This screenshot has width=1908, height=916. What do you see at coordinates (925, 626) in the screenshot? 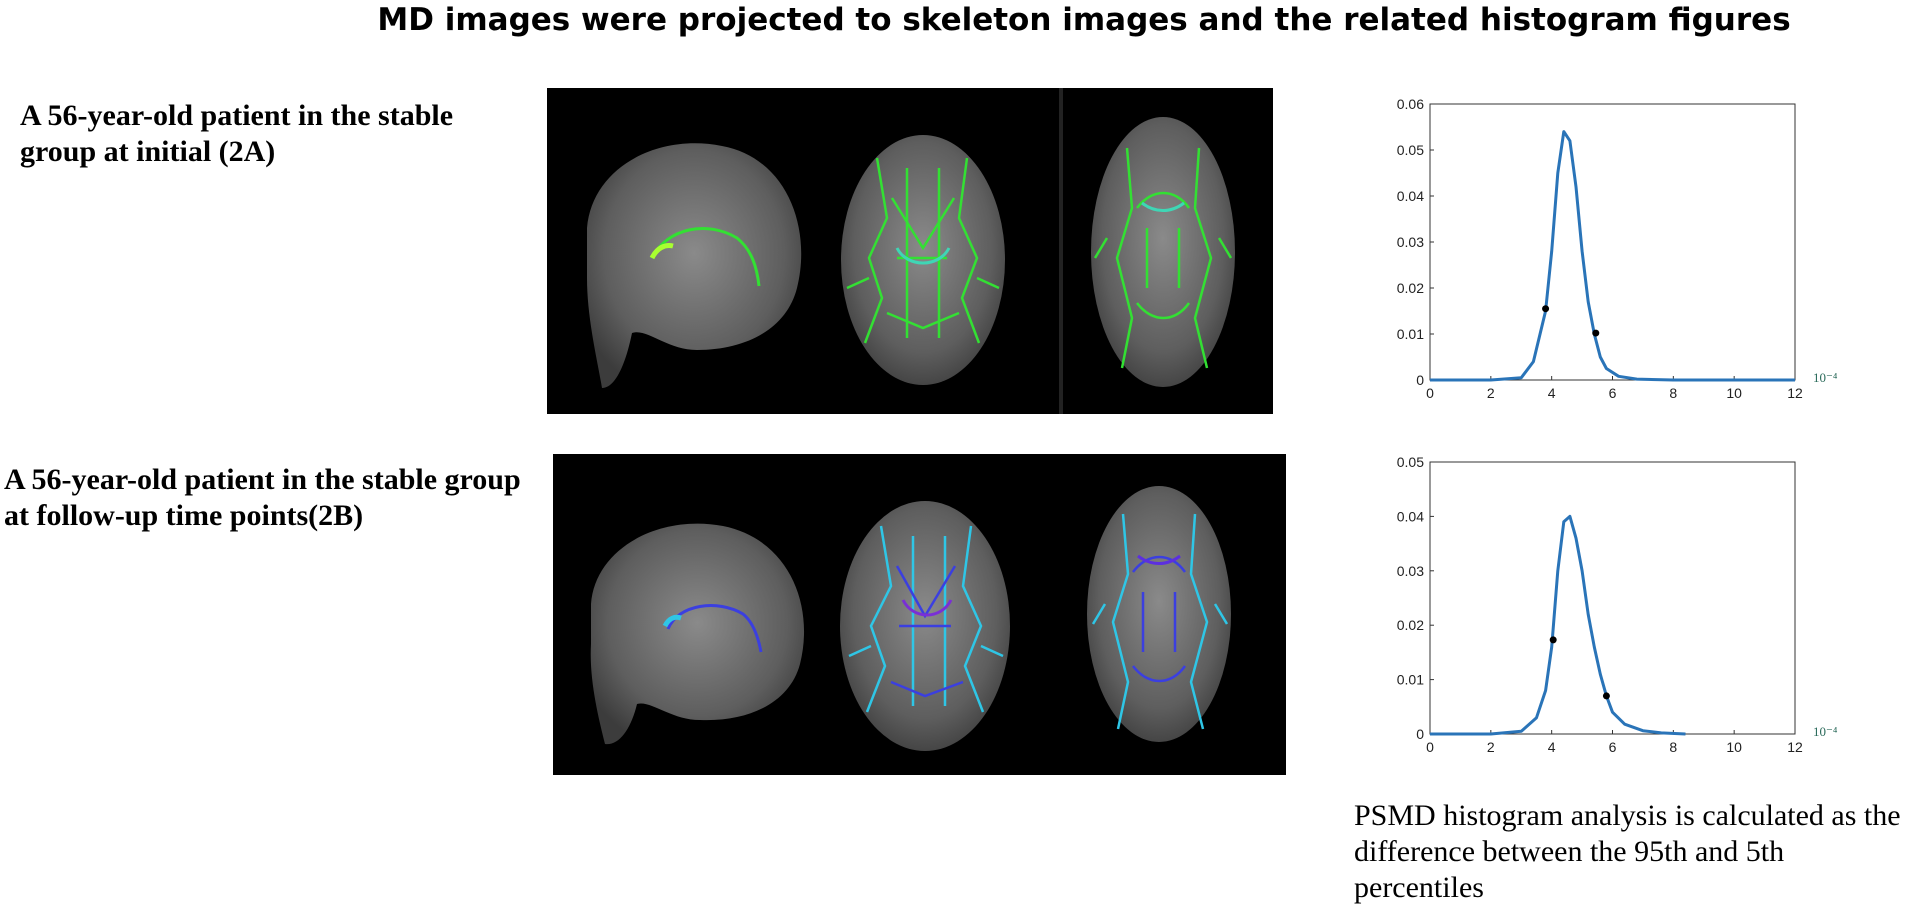
I see `axial-slice-b1` at bounding box center [925, 626].